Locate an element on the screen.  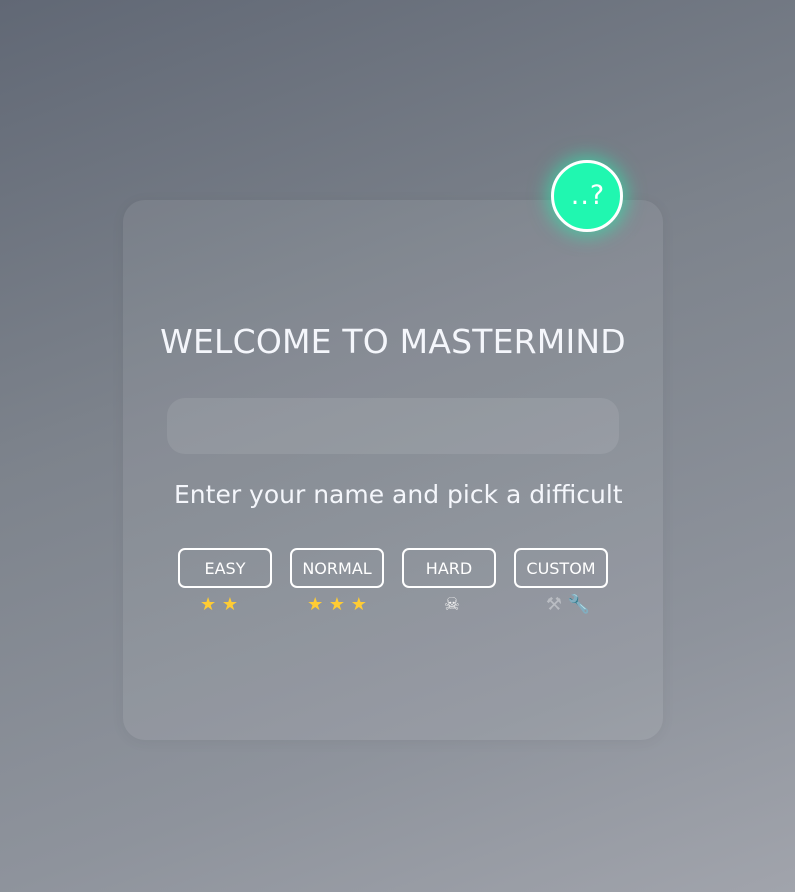
custom-button: CUSTOM is located at coordinates (561, 568).